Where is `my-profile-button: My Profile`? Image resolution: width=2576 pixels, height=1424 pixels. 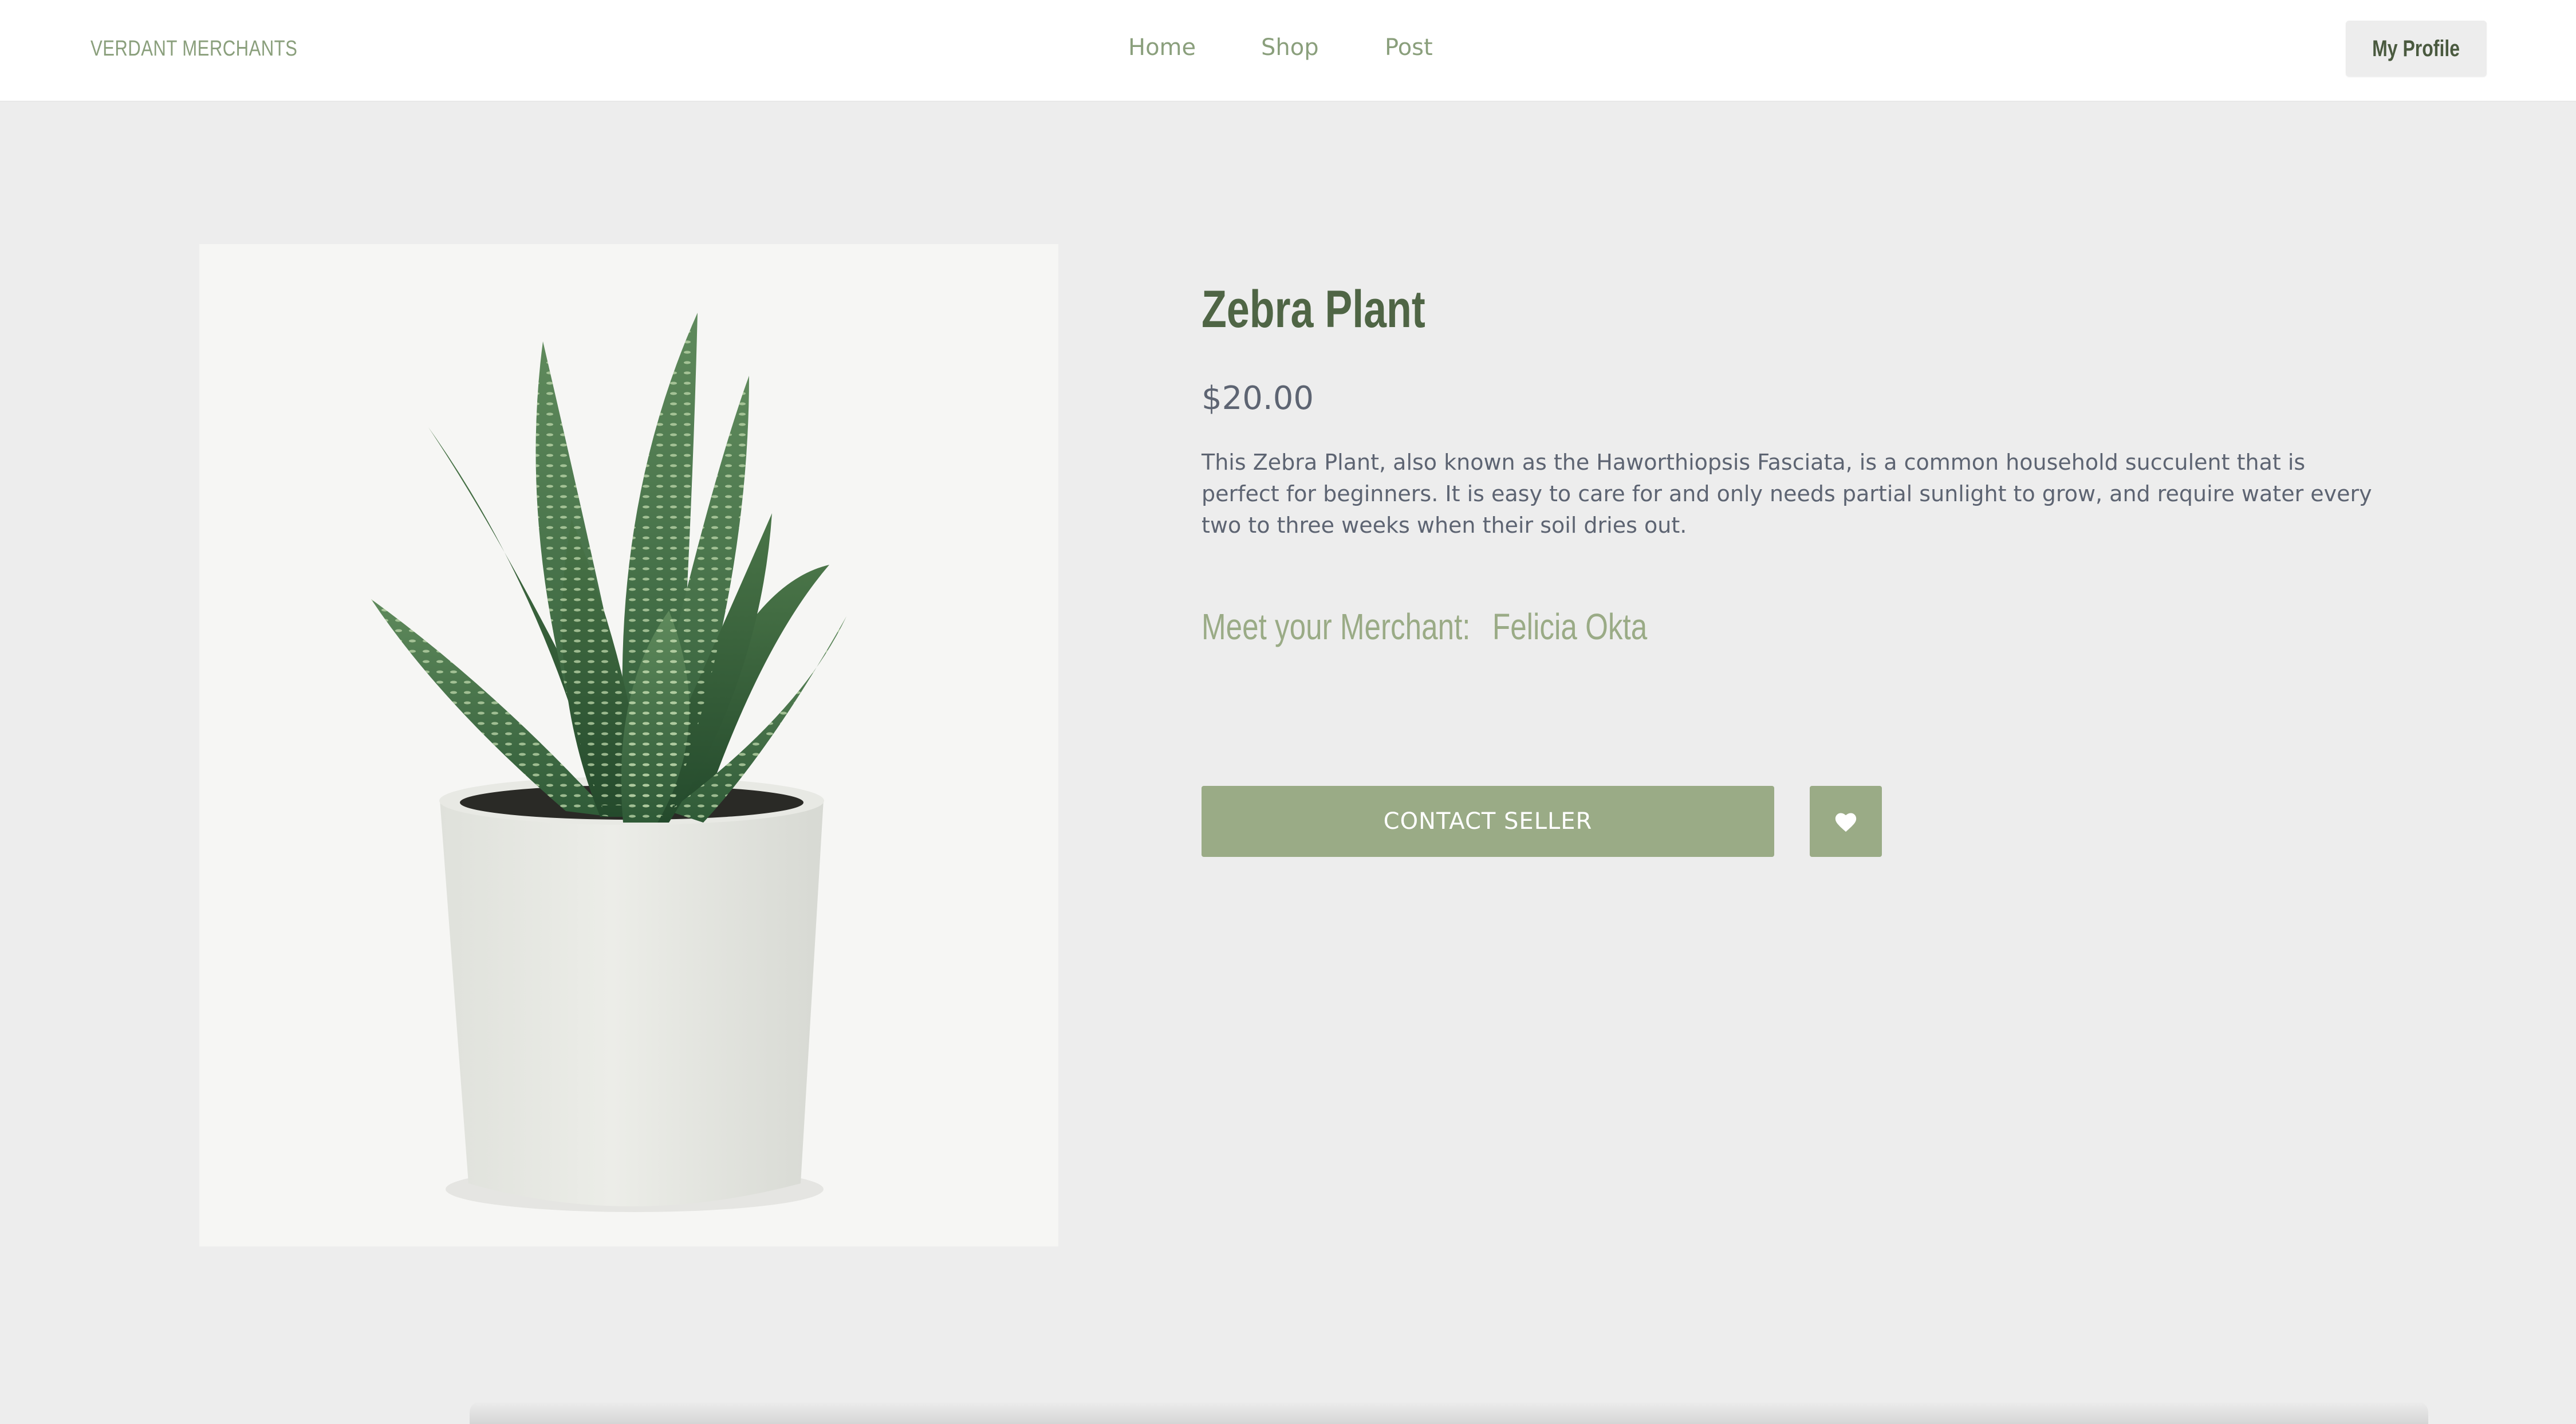
my-profile-button: My Profile is located at coordinates (2416, 49).